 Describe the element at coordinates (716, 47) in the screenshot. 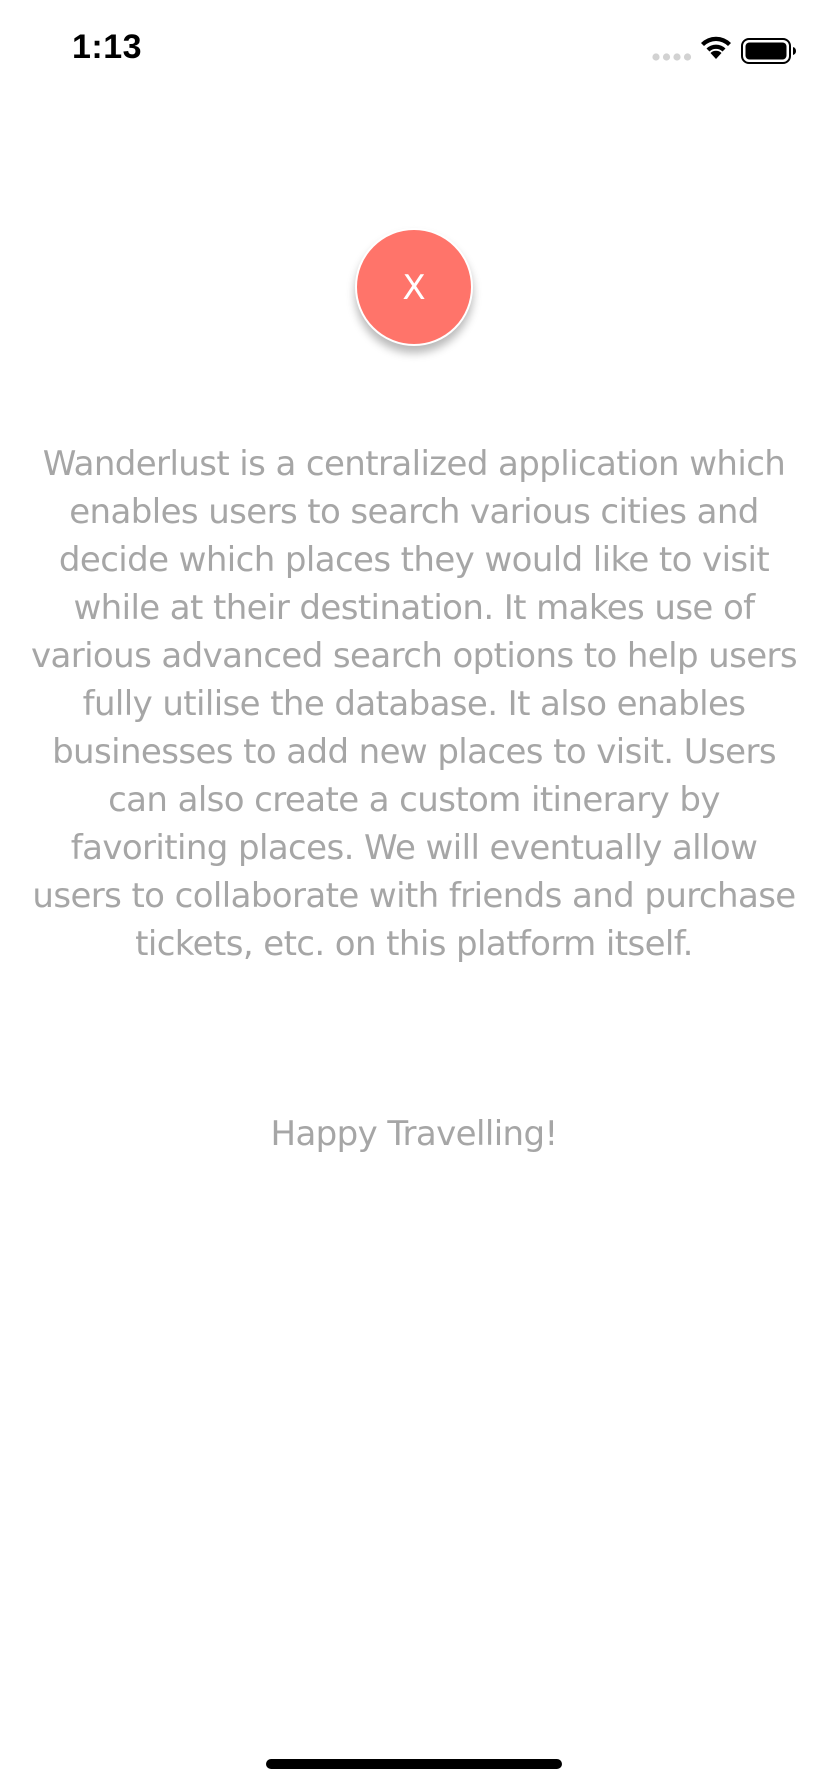

I see `wifi-icon` at that location.